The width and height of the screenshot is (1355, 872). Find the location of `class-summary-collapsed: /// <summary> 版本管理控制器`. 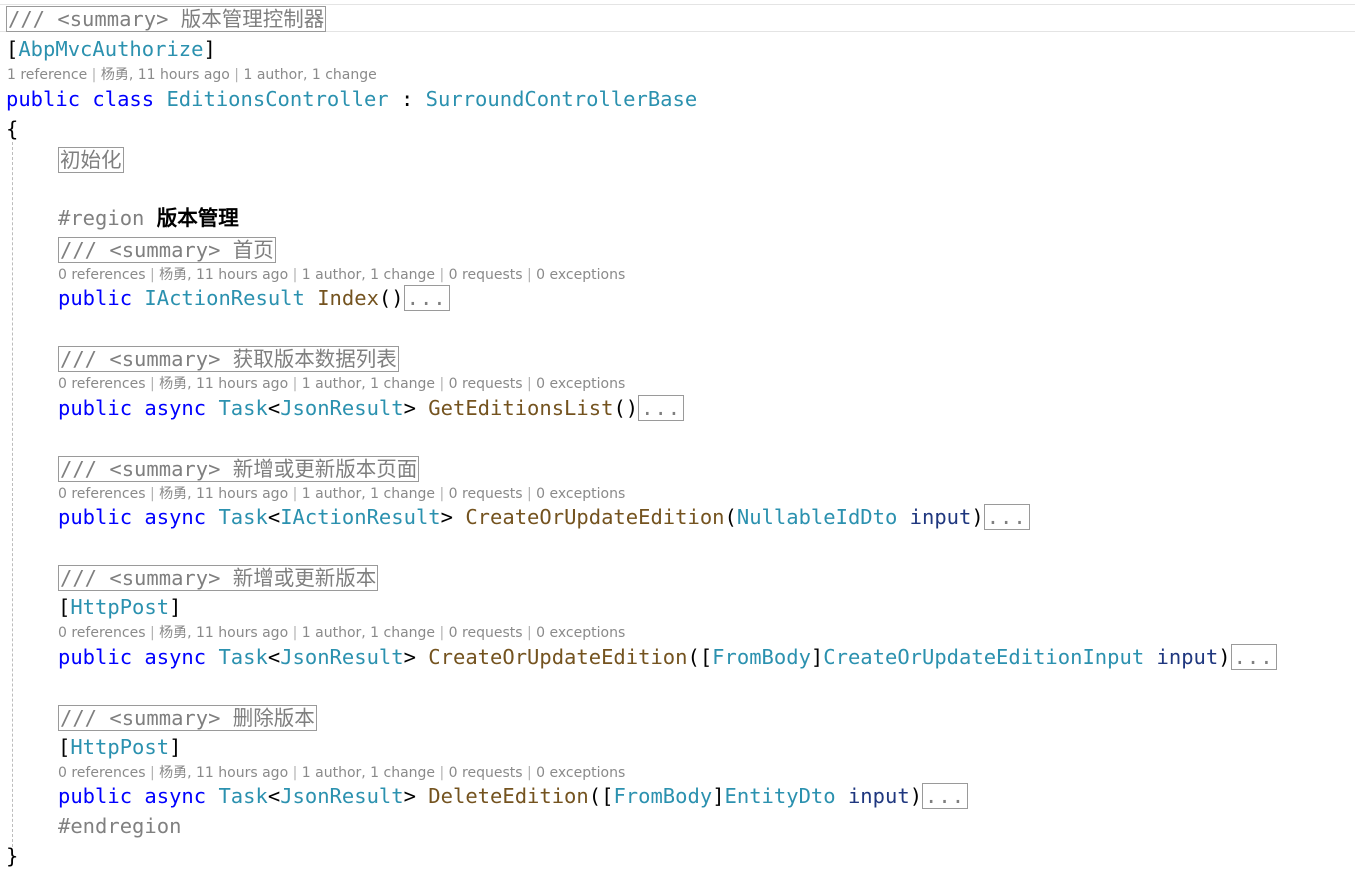

class-summary-collapsed: /// <summary> 版本管理控制器 is located at coordinates (166, 19).